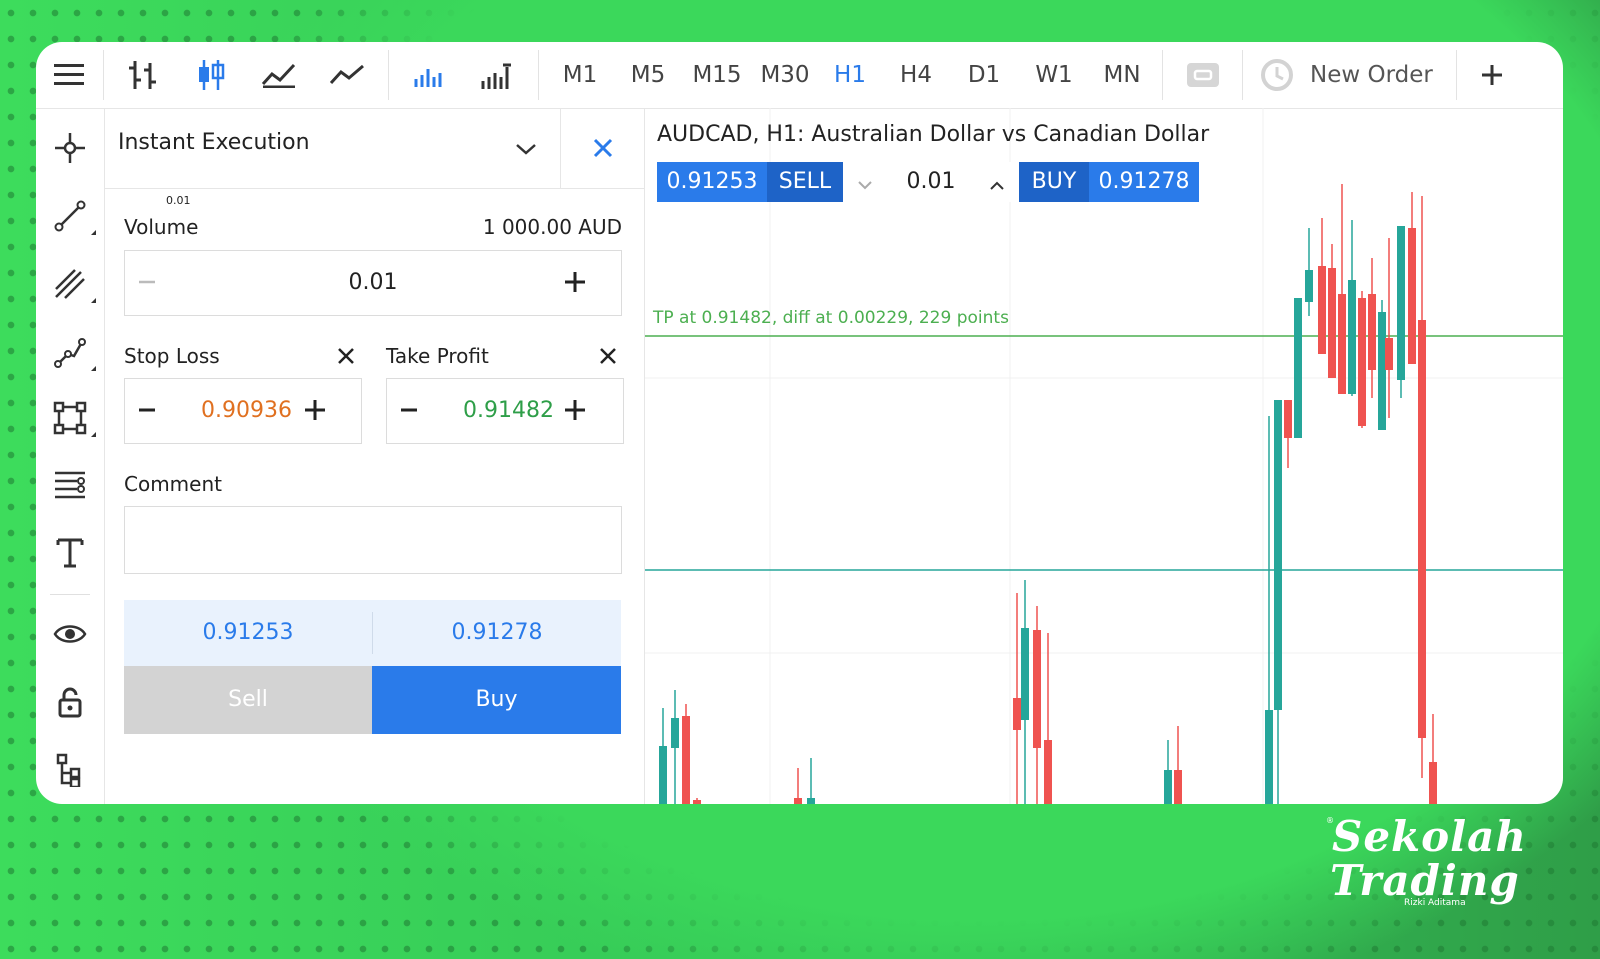 This screenshot has width=1600, height=959. I want to click on stop-loss-stepper: 0.90936, so click(243, 411).